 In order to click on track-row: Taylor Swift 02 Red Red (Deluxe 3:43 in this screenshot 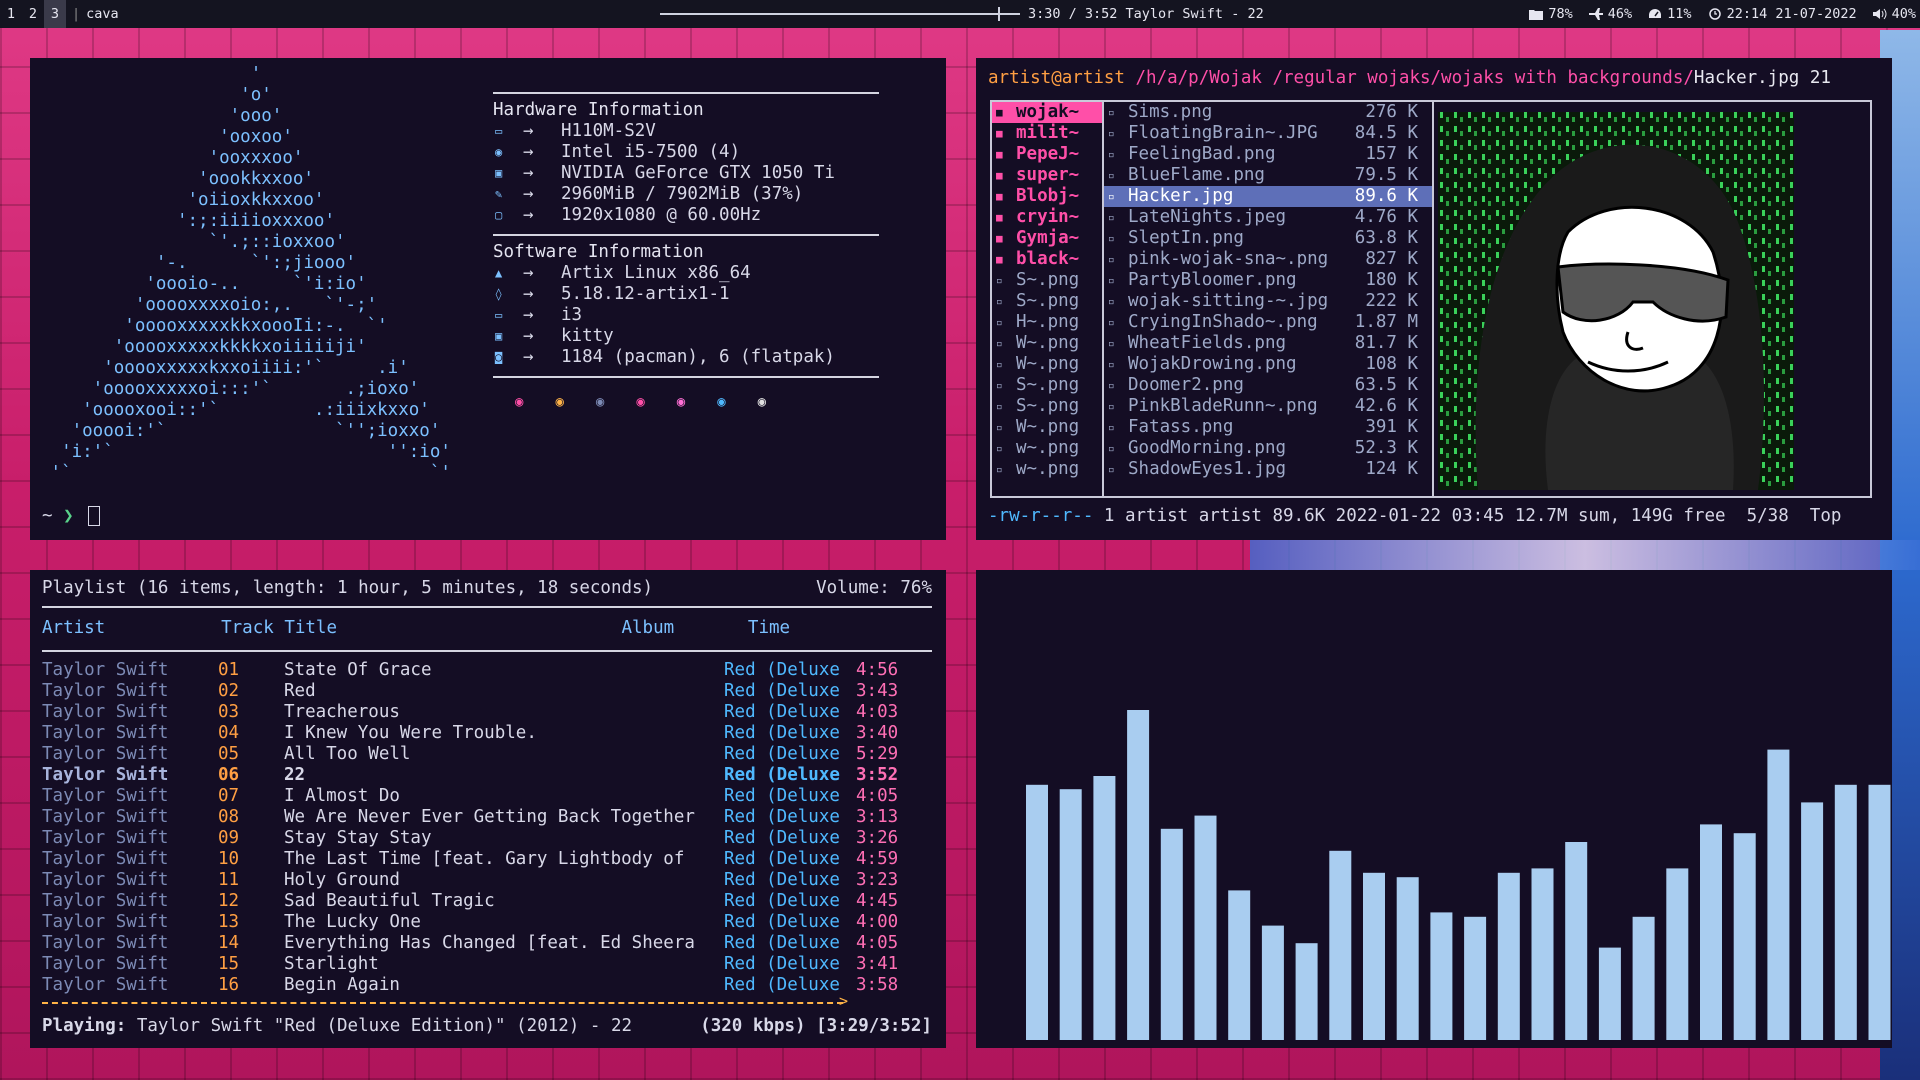, I will do `click(487, 691)`.